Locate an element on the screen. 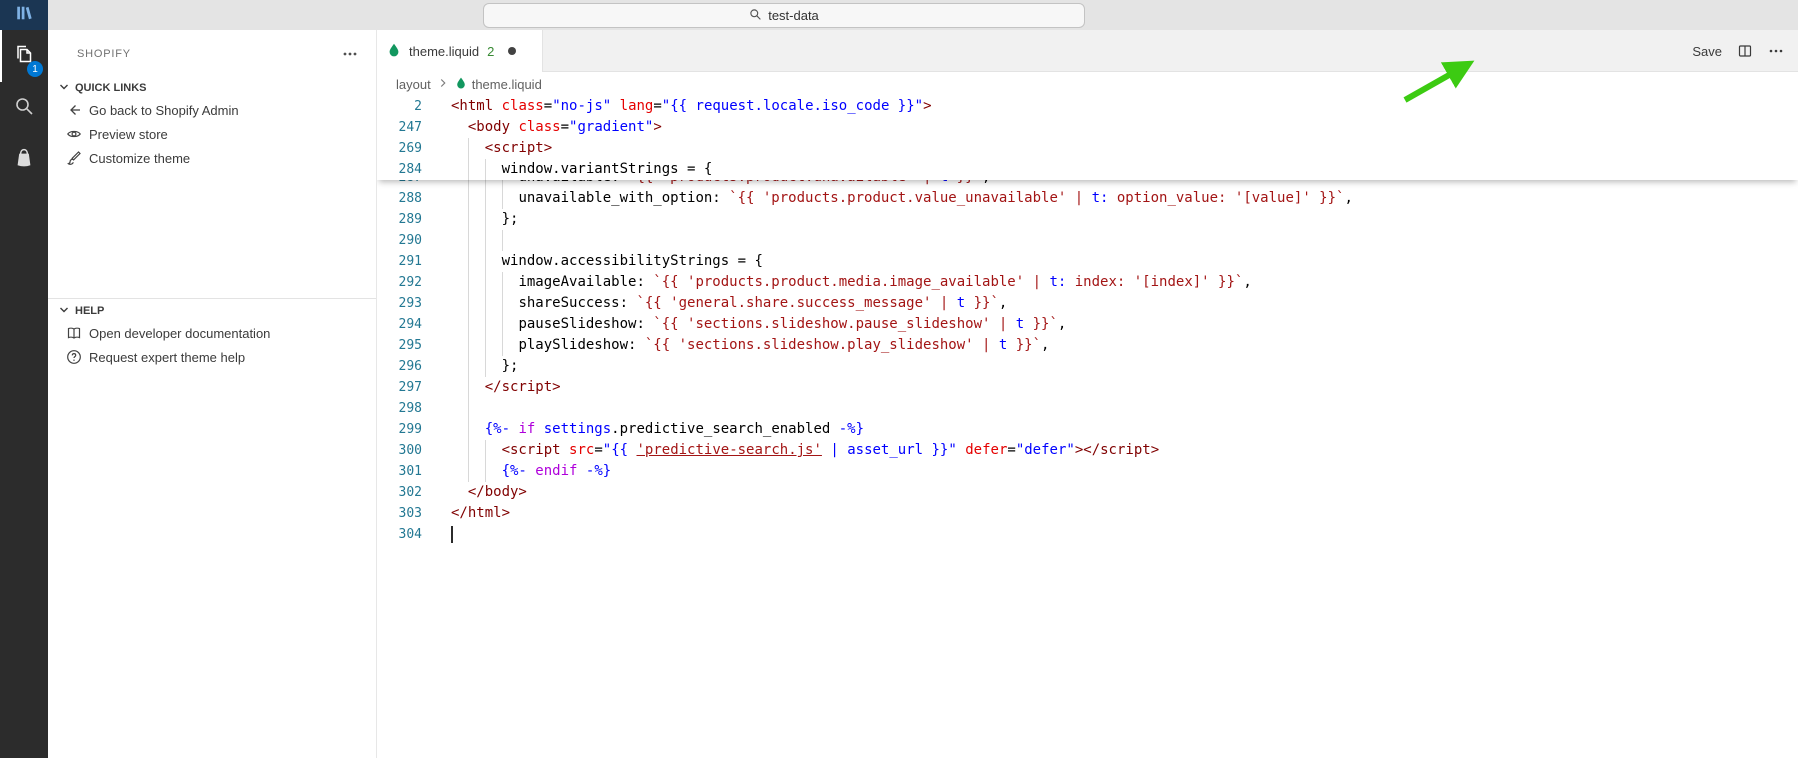 This screenshot has width=1798, height=758. question-icon is located at coordinates (74, 357).